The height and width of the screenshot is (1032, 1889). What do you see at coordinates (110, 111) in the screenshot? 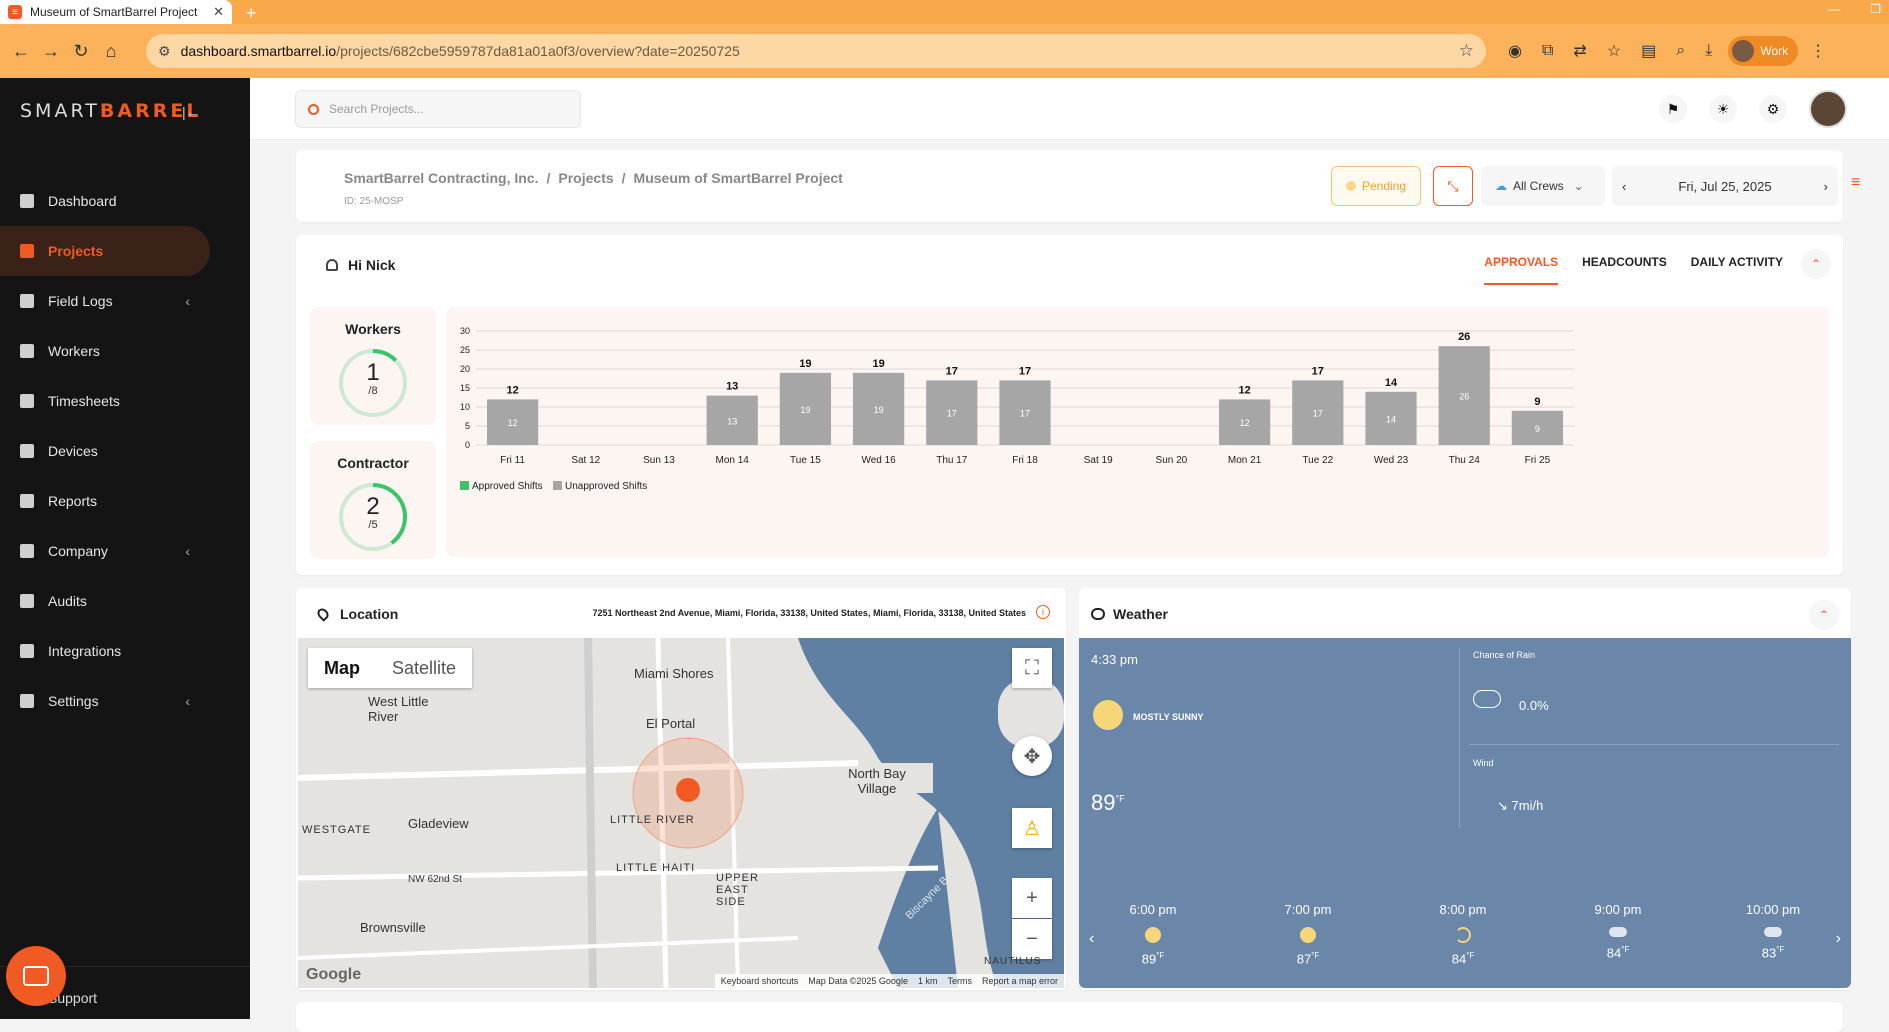
I see `logo: SMARTBARREL` at bounding box center [110, 111].